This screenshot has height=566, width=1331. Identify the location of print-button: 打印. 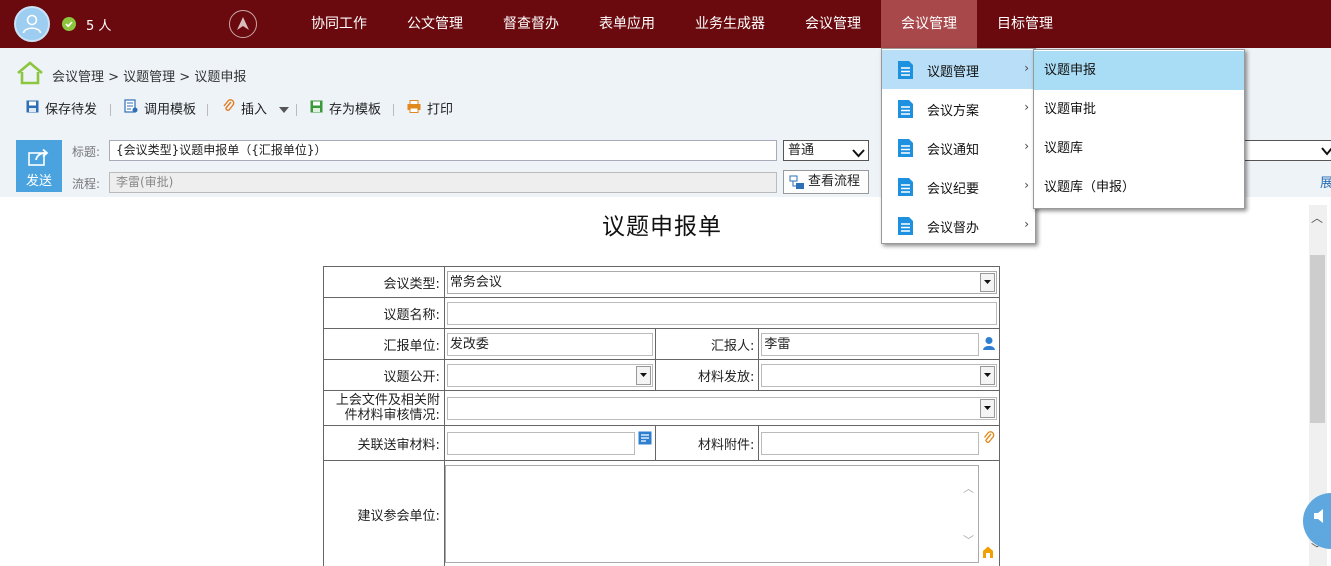
(430, 110).